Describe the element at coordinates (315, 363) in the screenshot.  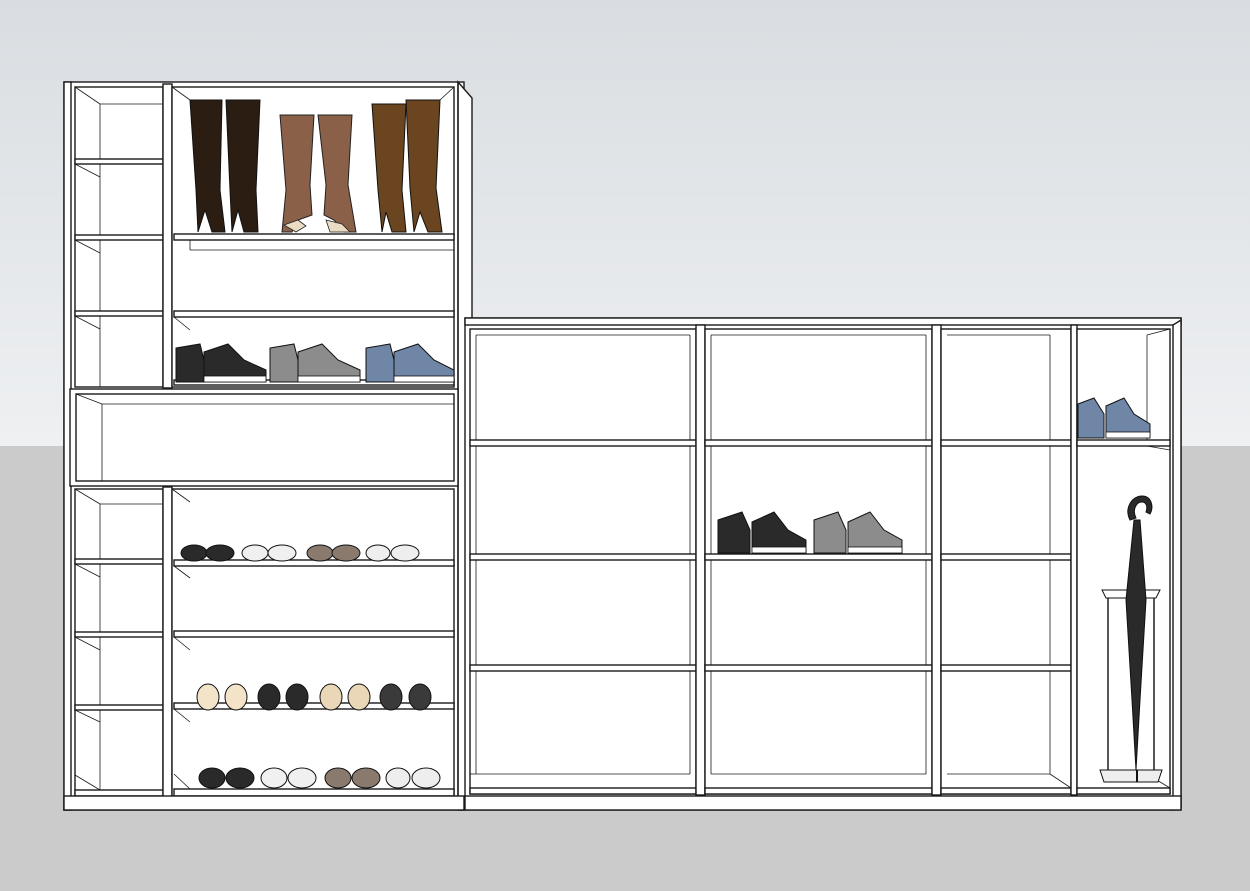
I see `sneakers-tall-cabinet` at that location.